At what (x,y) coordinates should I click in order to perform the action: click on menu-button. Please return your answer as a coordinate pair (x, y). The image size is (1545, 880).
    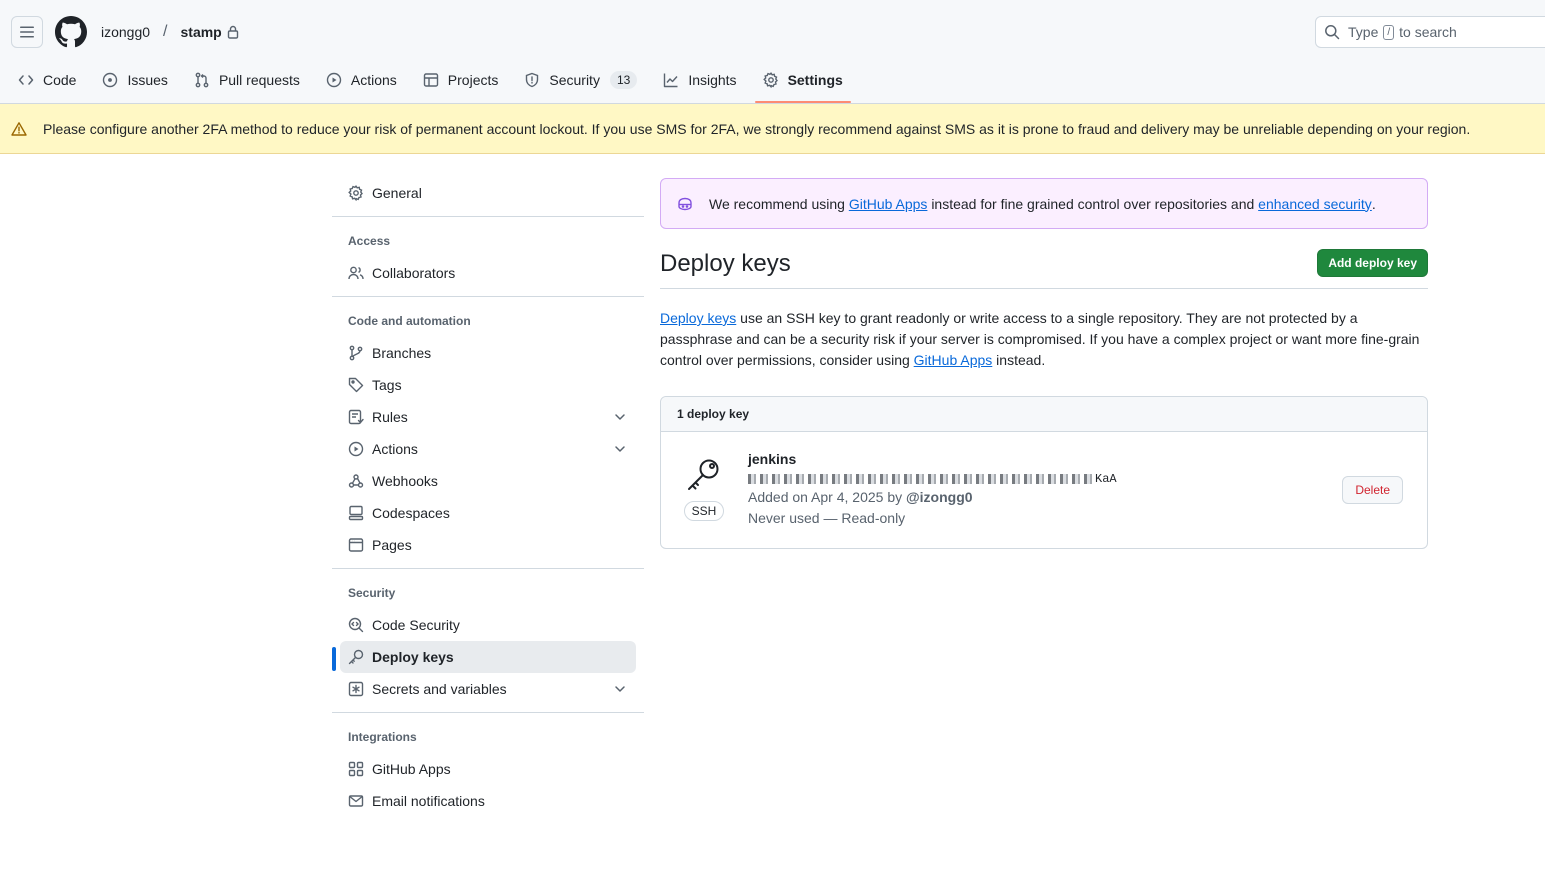
    Looking at the image, I should click on (27, 32).